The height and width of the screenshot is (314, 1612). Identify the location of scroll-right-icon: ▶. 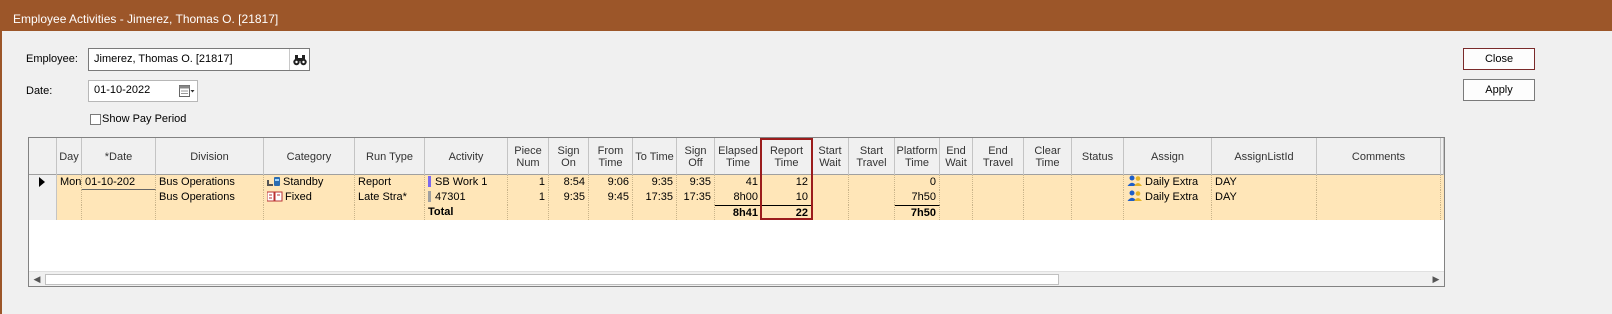
(1436, 279).